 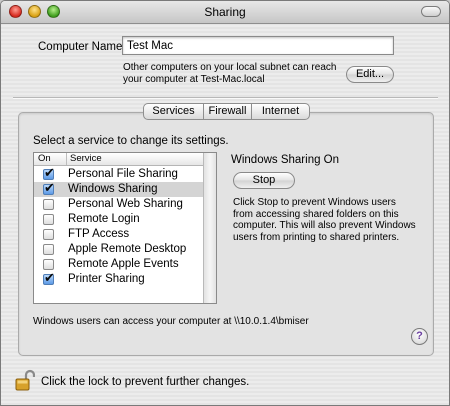 What do you see at coordinates (84, 159) in the screenshot?
I see `column-header-service: Service` at bounding box center [84, 159].